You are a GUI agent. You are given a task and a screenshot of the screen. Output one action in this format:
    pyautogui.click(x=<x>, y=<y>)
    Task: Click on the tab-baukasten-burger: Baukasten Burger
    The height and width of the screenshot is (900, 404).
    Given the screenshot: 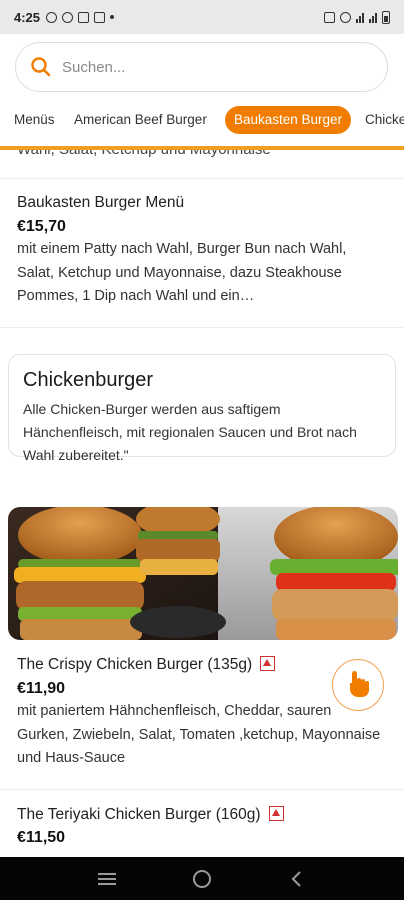 What is the action you would take?
    pyautogui.click(x=288, y=120)
    